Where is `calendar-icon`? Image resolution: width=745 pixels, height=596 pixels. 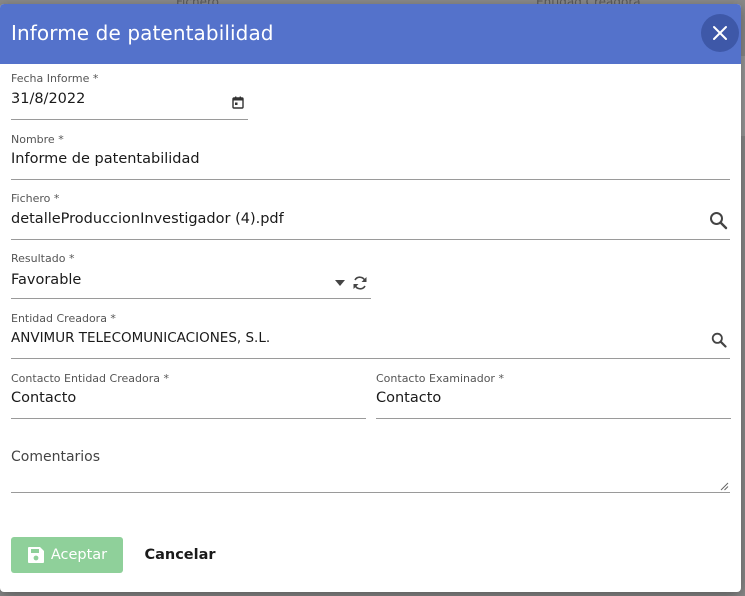 calendar-icon is located at coordinates (238, 102).